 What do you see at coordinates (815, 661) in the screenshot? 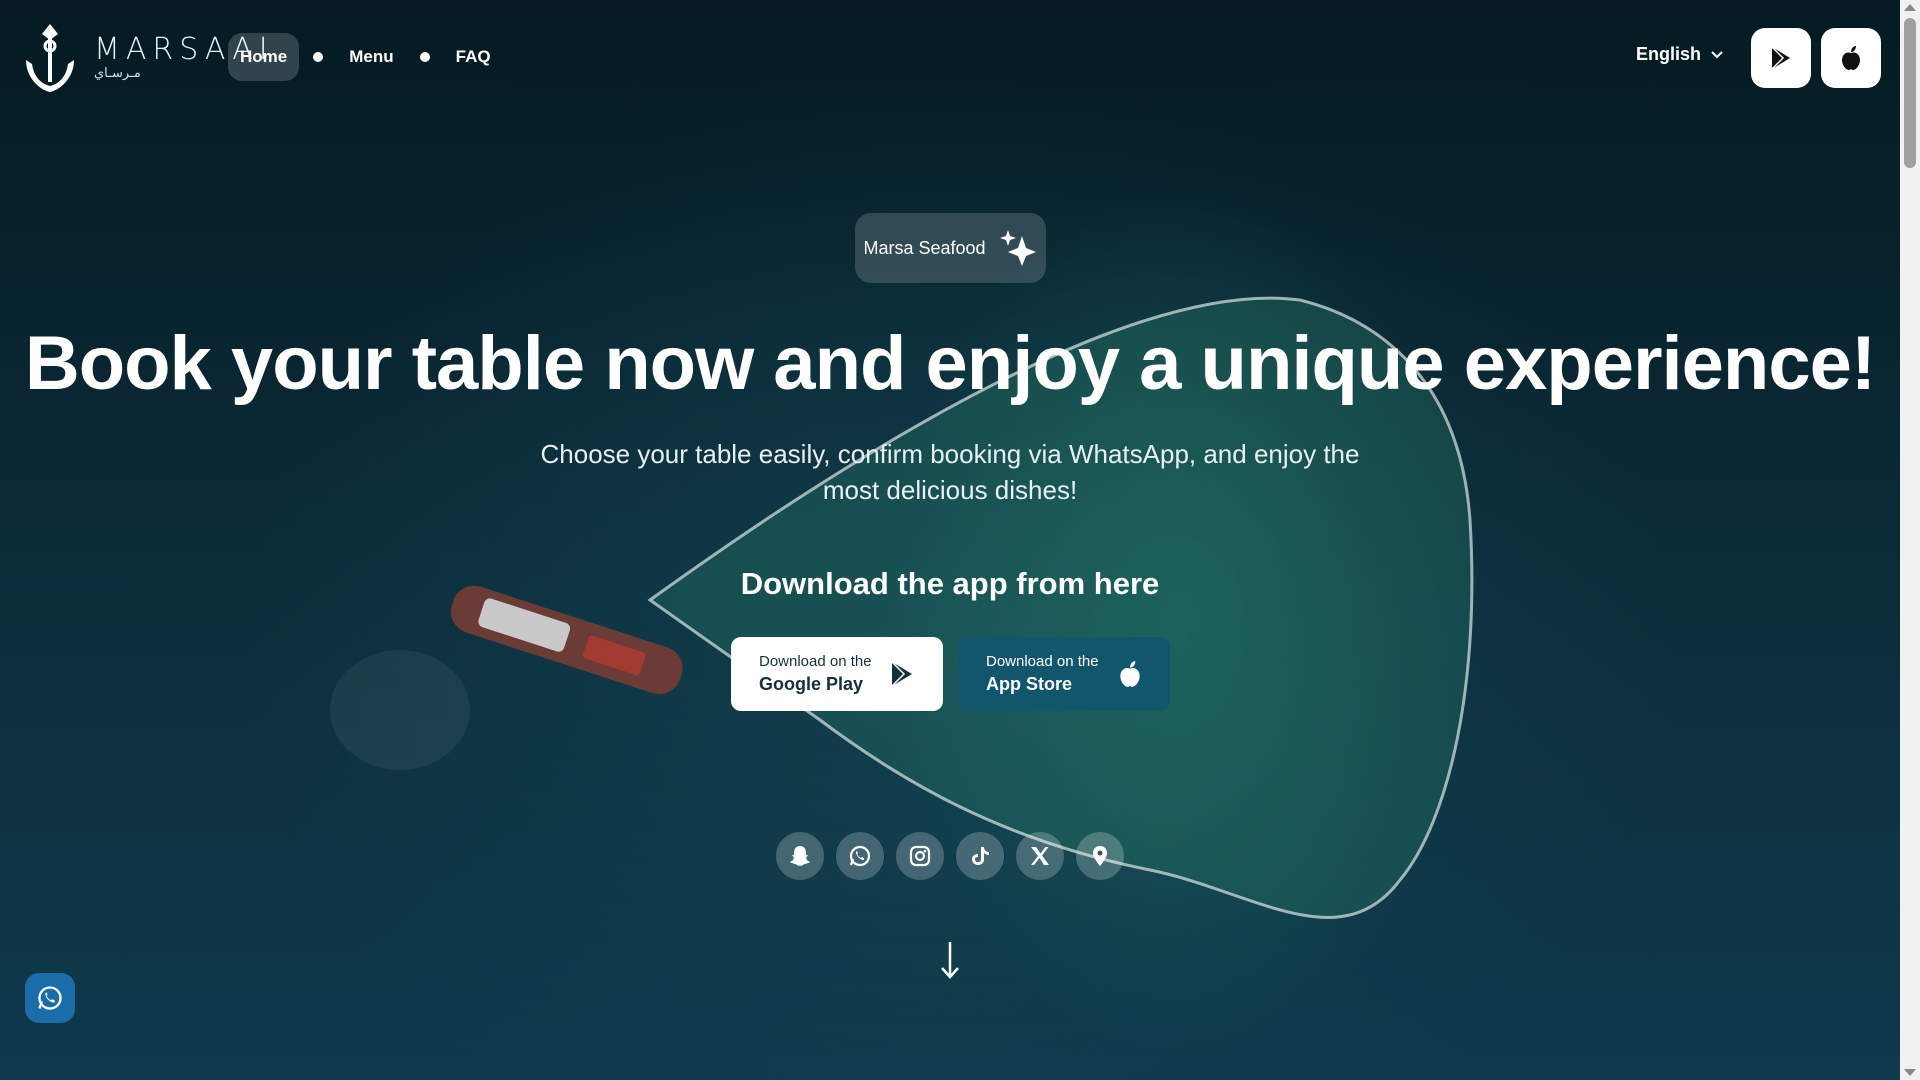
I see `google-play-small-text: Download on the` at bounding box center [815, 661].